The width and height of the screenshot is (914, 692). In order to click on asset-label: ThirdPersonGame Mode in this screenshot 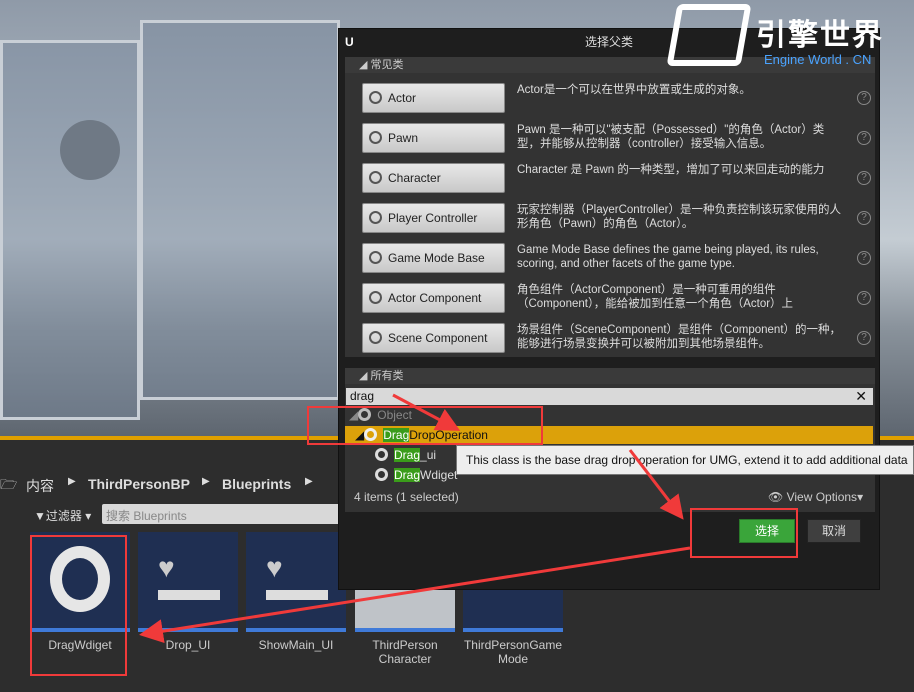, I will do `click(513, 652)`.